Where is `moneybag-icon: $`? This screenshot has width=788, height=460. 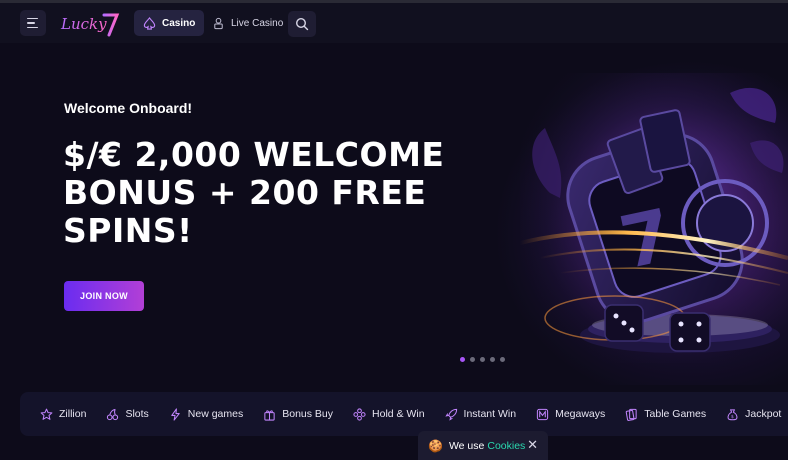 moneybag-icon: $ is located at coordinates (732, 414).